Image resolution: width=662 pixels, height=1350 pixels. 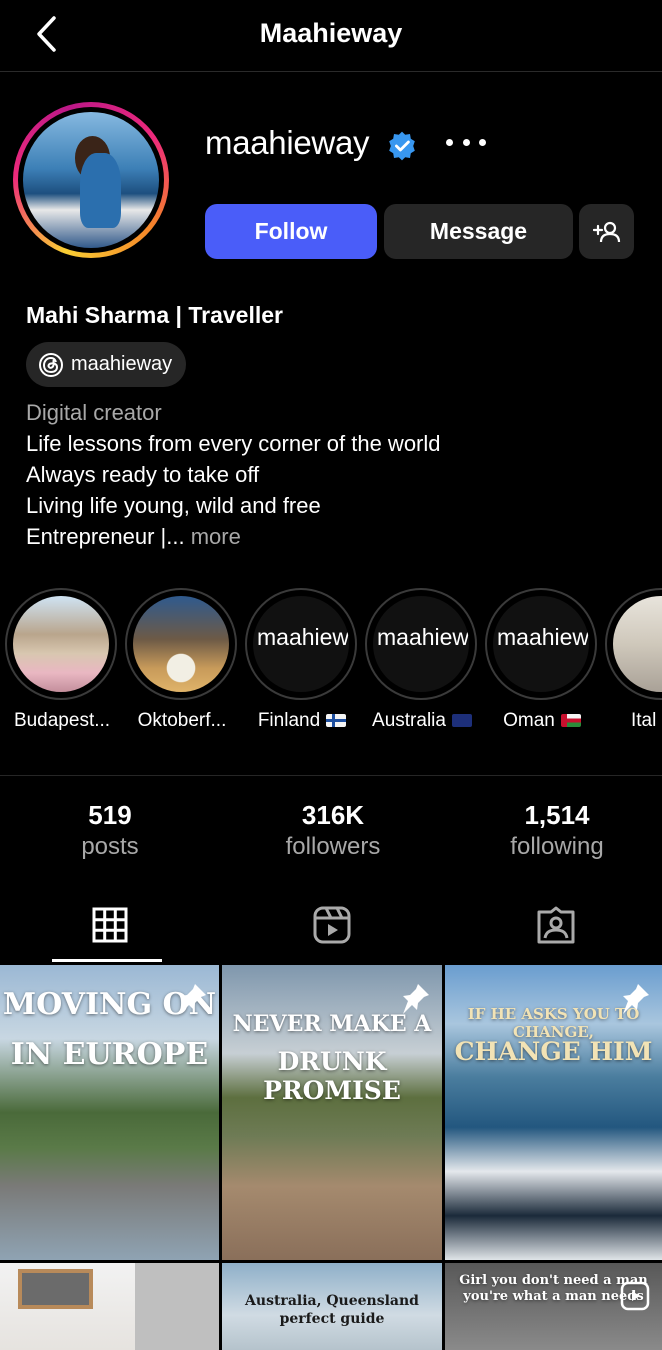 I want to click on grid-icon, so click(x=110, y=925).